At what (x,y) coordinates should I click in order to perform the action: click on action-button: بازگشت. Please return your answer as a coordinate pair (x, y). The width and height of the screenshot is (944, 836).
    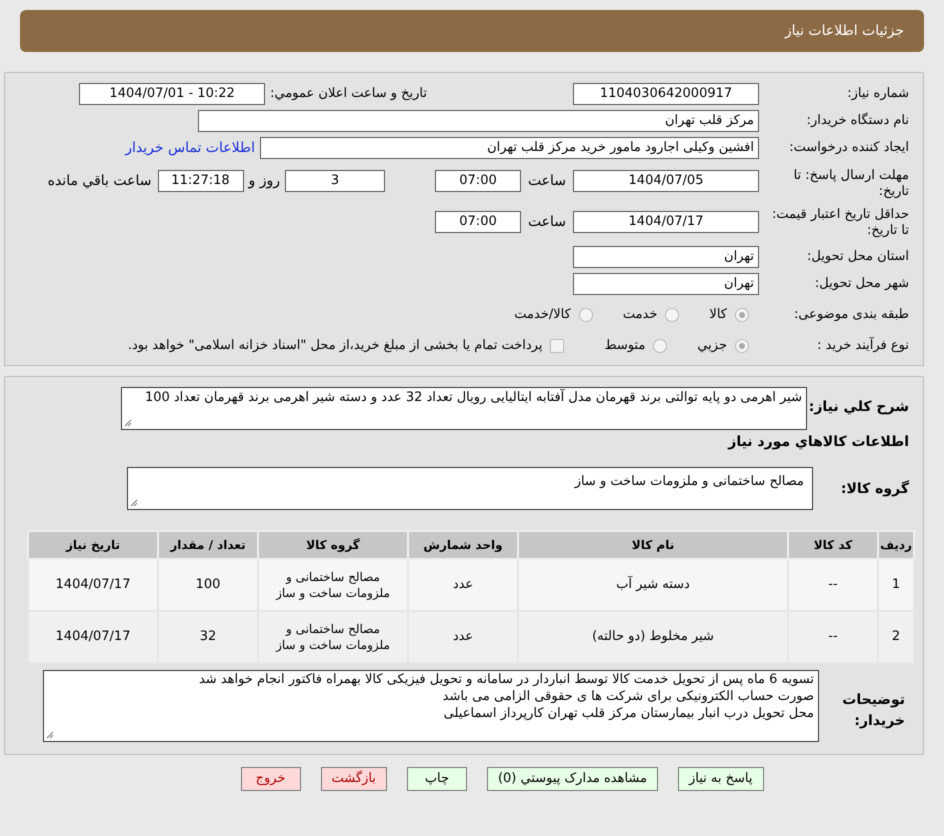
    Looking at the image, I should click on (353, 779).